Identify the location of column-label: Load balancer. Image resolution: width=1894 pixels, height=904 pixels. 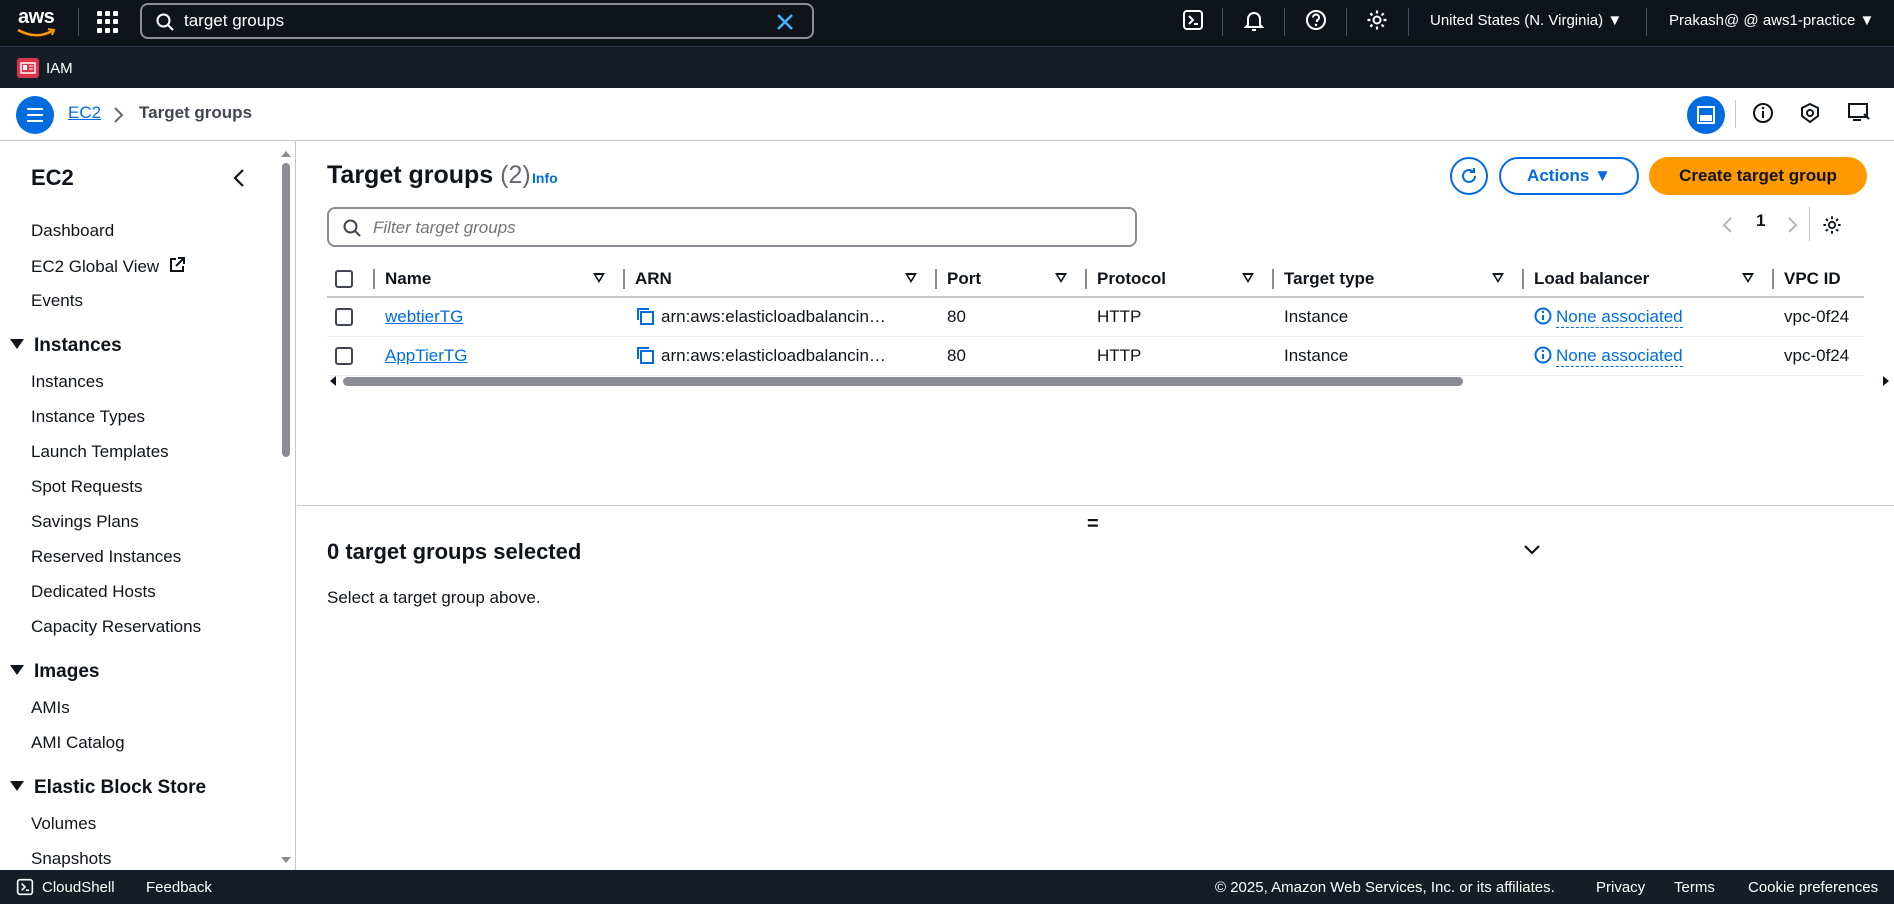
(1592, 278).